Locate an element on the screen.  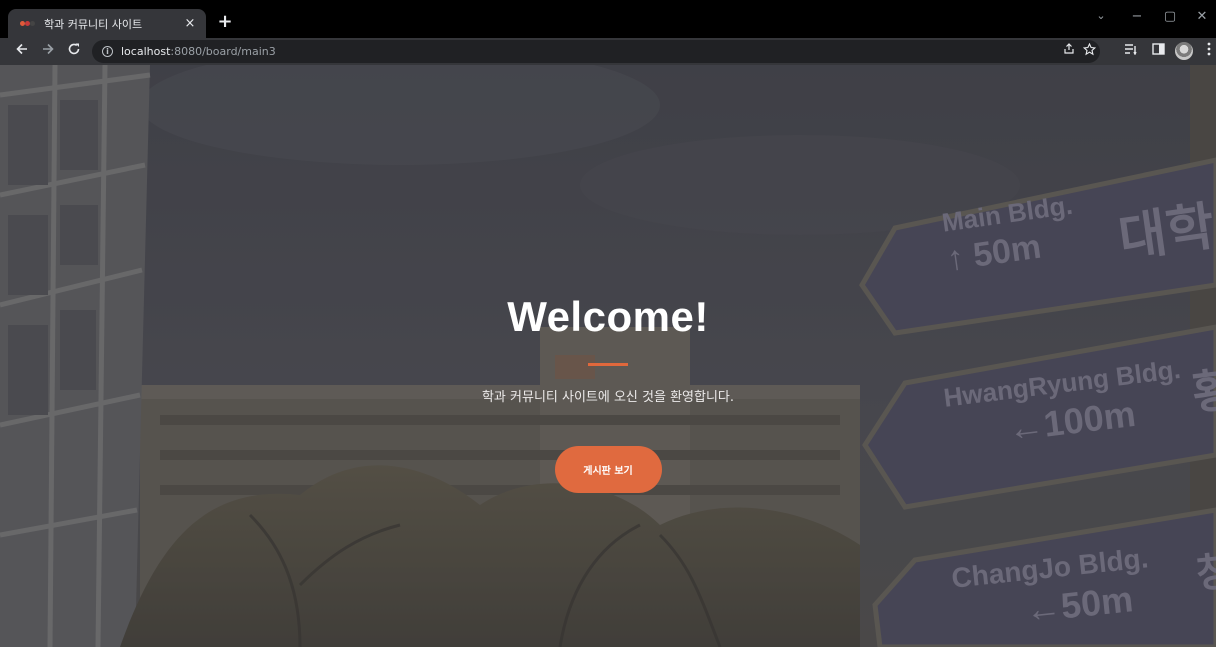
browser-tab-active: 학과 커뮤니티 사이트 × is located at coordinates (107, 23).